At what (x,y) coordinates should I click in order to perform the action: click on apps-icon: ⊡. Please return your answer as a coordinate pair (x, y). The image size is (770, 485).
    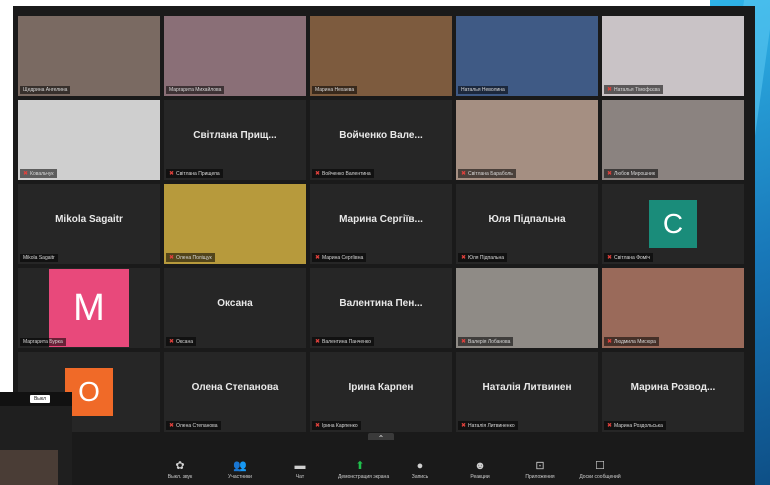
    Looking at the image, I should click on (540, 466).